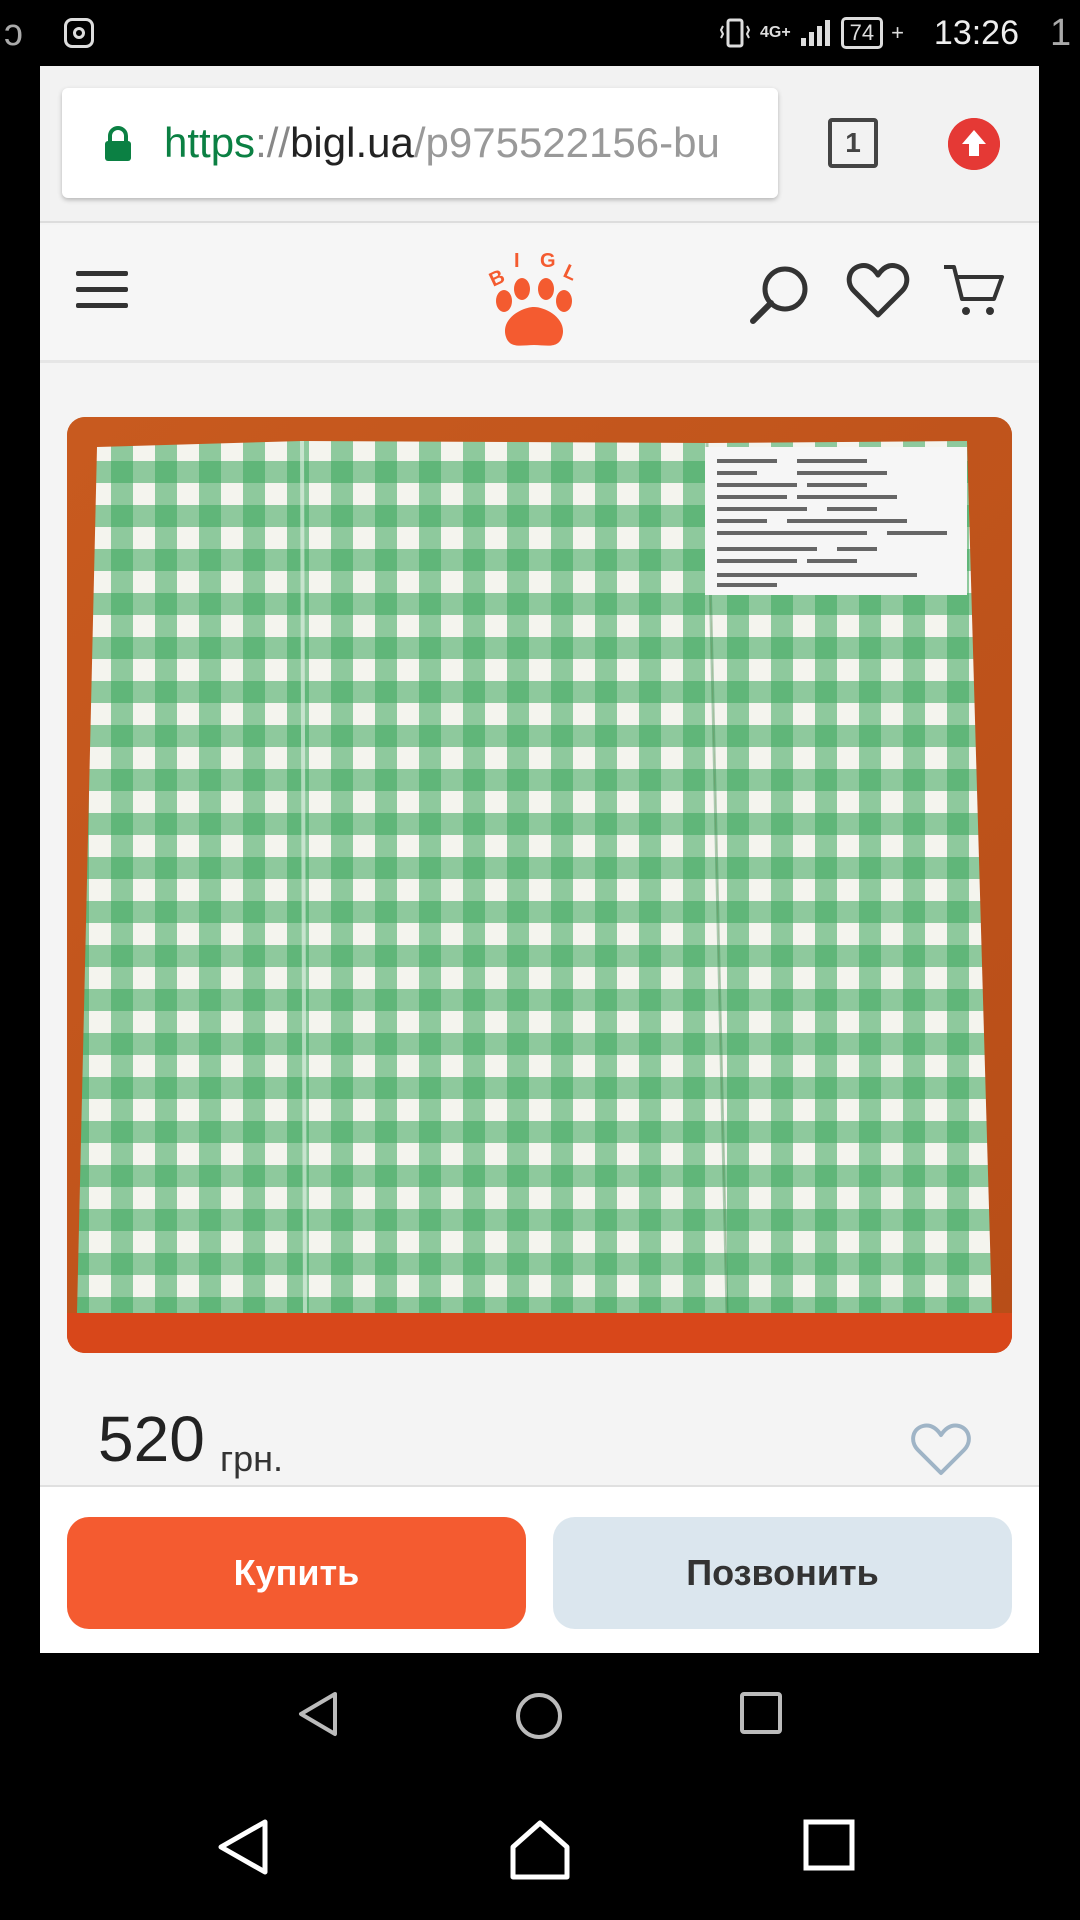  Describe the element at coordinates (352, 142) in the screenshot. I see `url-host: bigl.ua` at that location.